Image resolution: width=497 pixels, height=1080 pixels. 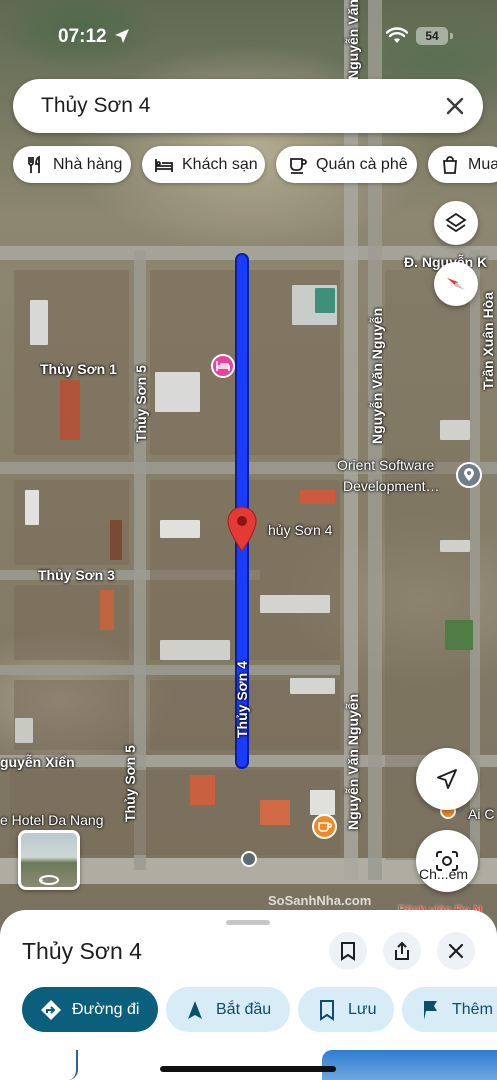 I want to click on share-button, so click(x=402, y=951).